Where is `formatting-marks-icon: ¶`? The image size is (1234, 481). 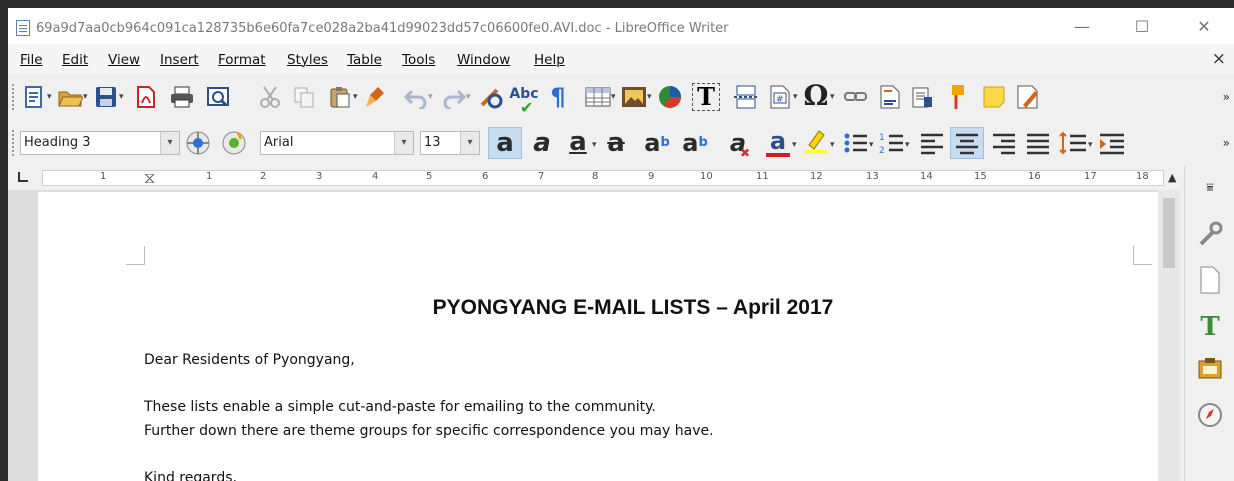 formatting-marks-icon: ¶ is located at coordinates (558, 97).